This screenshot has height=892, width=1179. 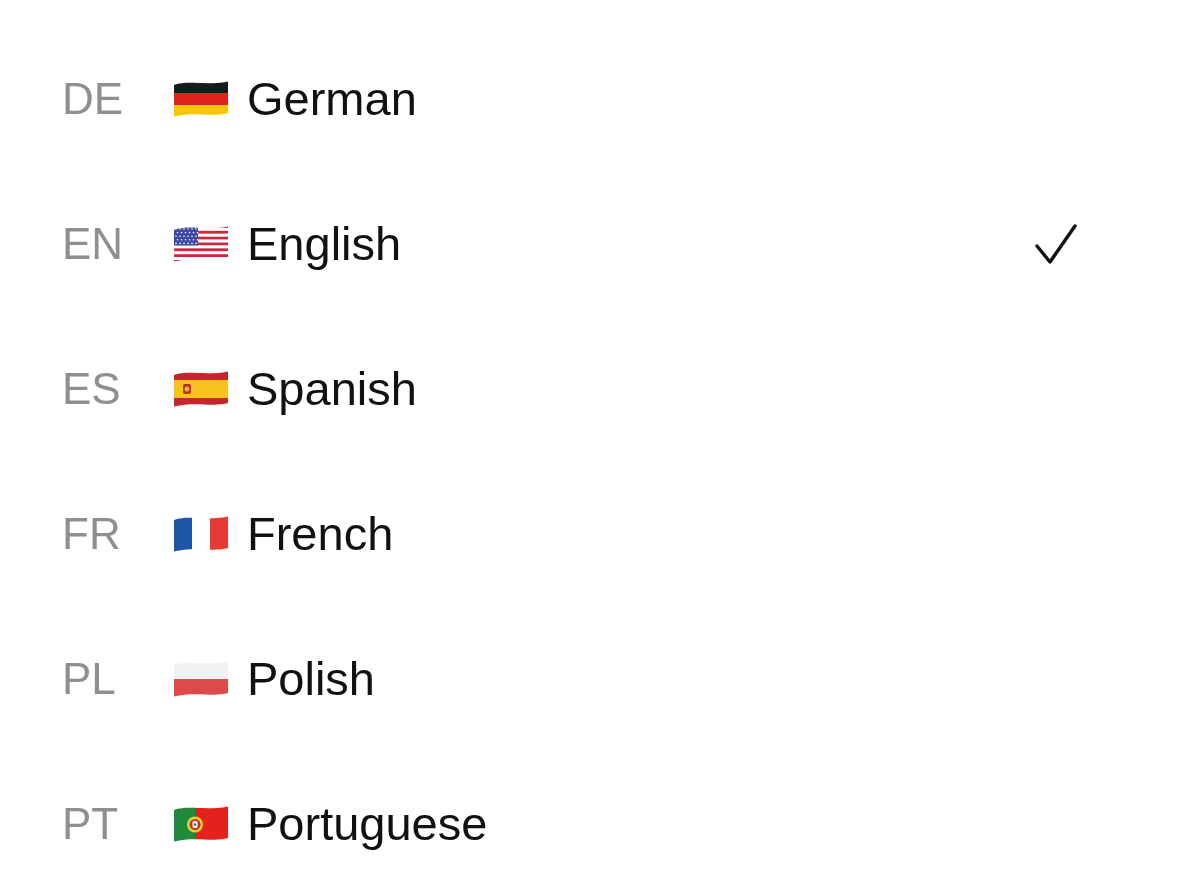 What do you see at coordinates (93, 98) in the screenshot?
I see `language-code: DE` at bounding box center [93, 98].